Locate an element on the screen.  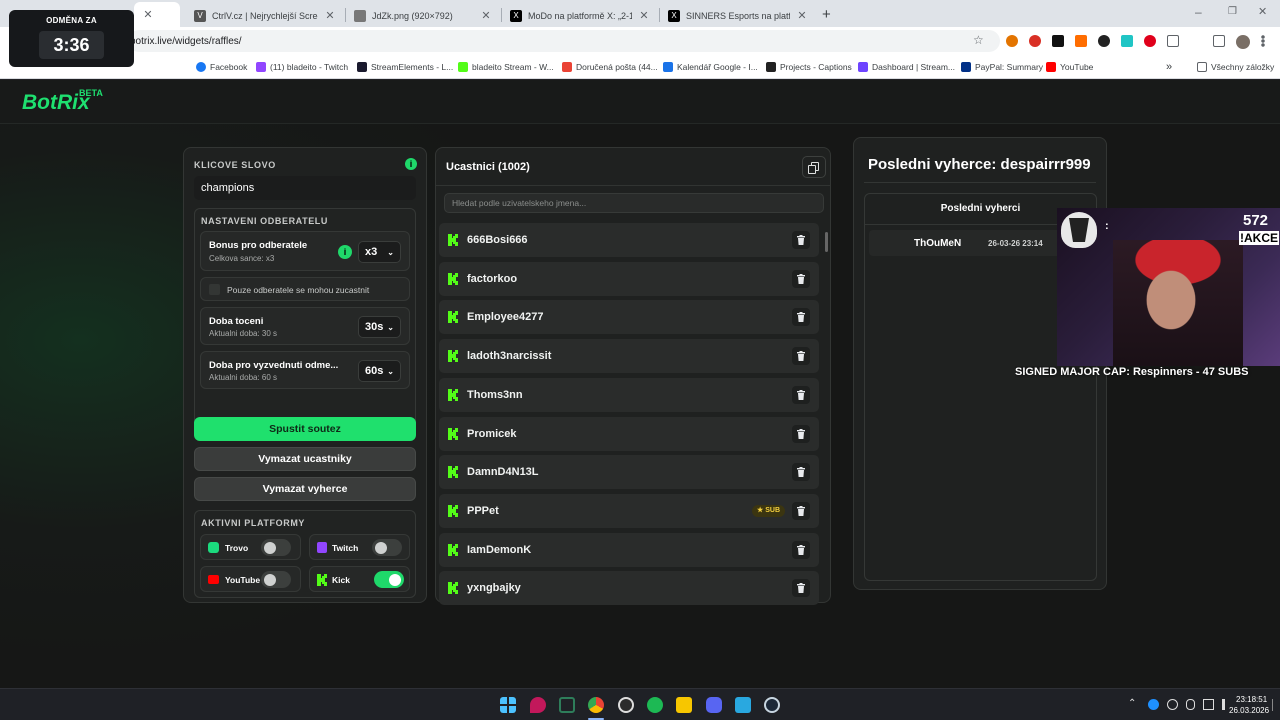
participant-row: Promicek is located at coordinates (629, 433).